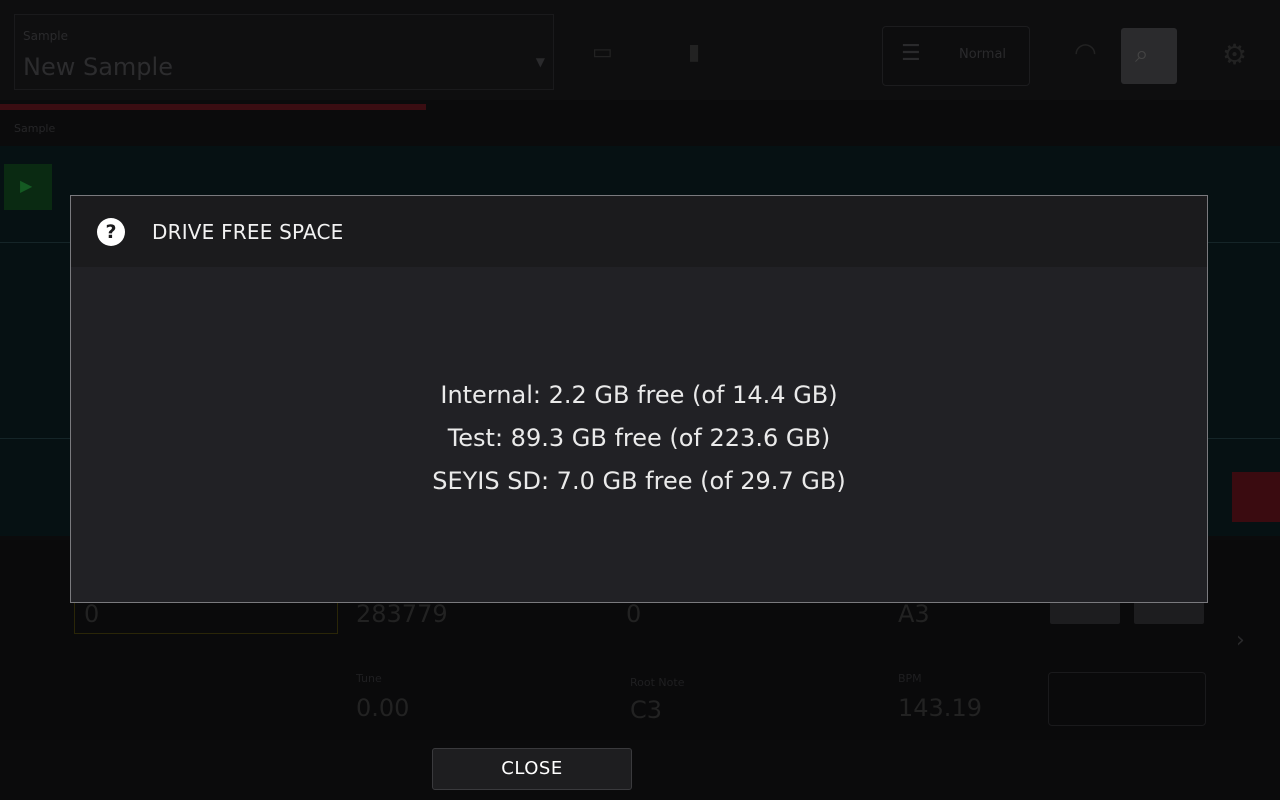 The image size is (1280, 800). Describe the element at coordinates (646, 710) in the screenshot. I see `root-note-value: C3` at that location.